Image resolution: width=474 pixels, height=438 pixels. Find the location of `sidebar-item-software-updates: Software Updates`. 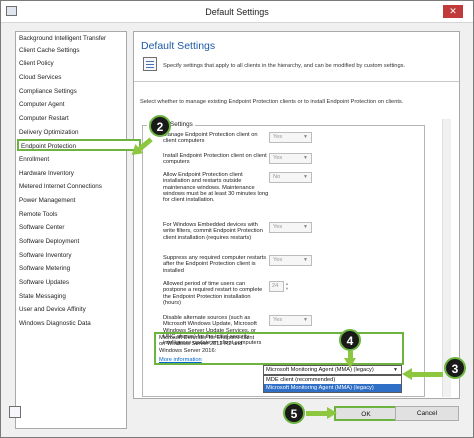

sidebar-item-software-updates: Software Updates is located at coordinates (72, 283).